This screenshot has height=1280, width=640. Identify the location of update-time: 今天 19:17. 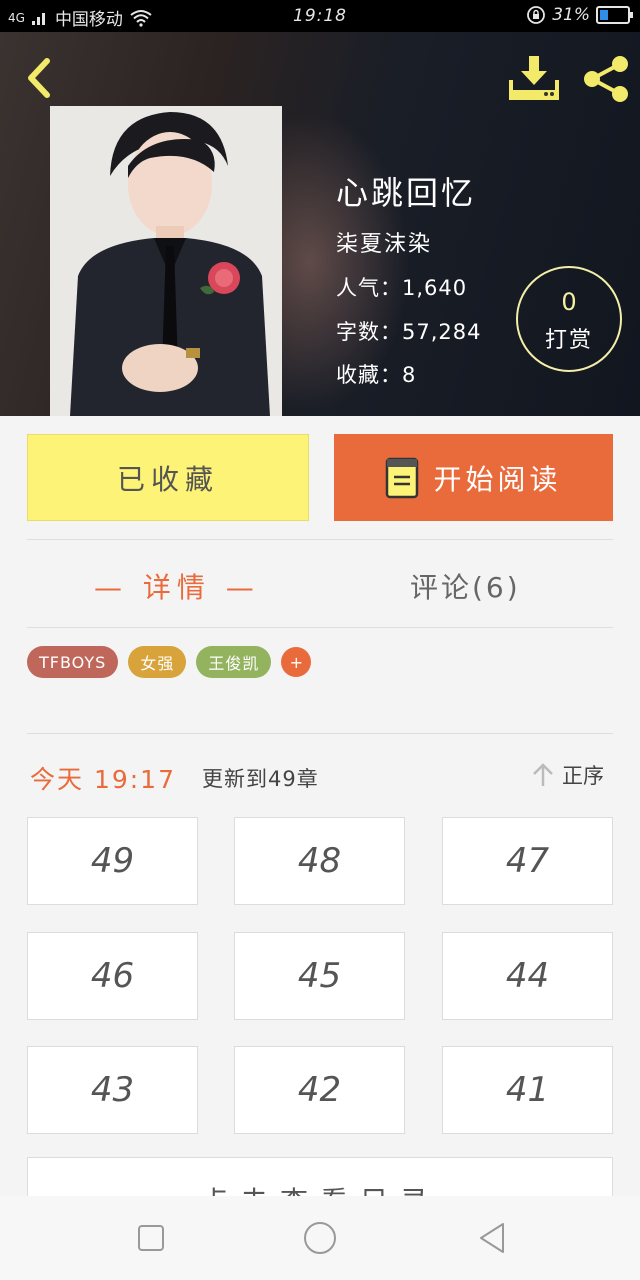
(103, 779).